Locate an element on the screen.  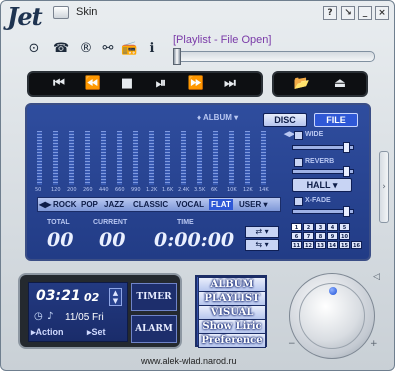
skin-button is located at coordinates (61, 12).